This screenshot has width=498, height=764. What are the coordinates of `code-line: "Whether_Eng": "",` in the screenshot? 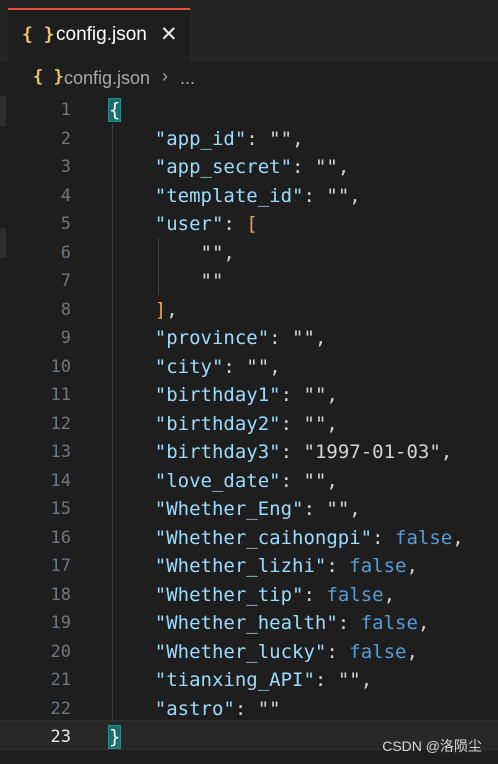 It's located at (257, 509).